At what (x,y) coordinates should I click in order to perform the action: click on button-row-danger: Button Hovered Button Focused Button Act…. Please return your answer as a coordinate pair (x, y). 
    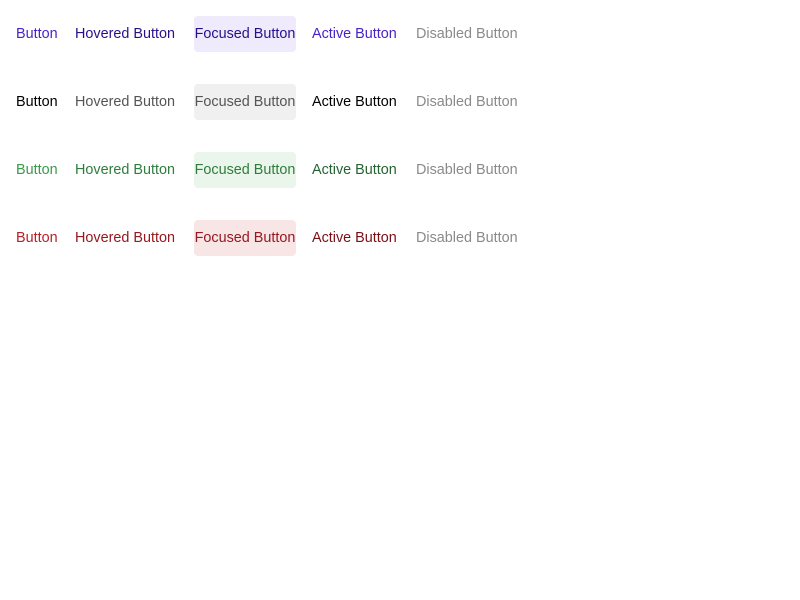
    Looking at the image, I should click on (400, 238).